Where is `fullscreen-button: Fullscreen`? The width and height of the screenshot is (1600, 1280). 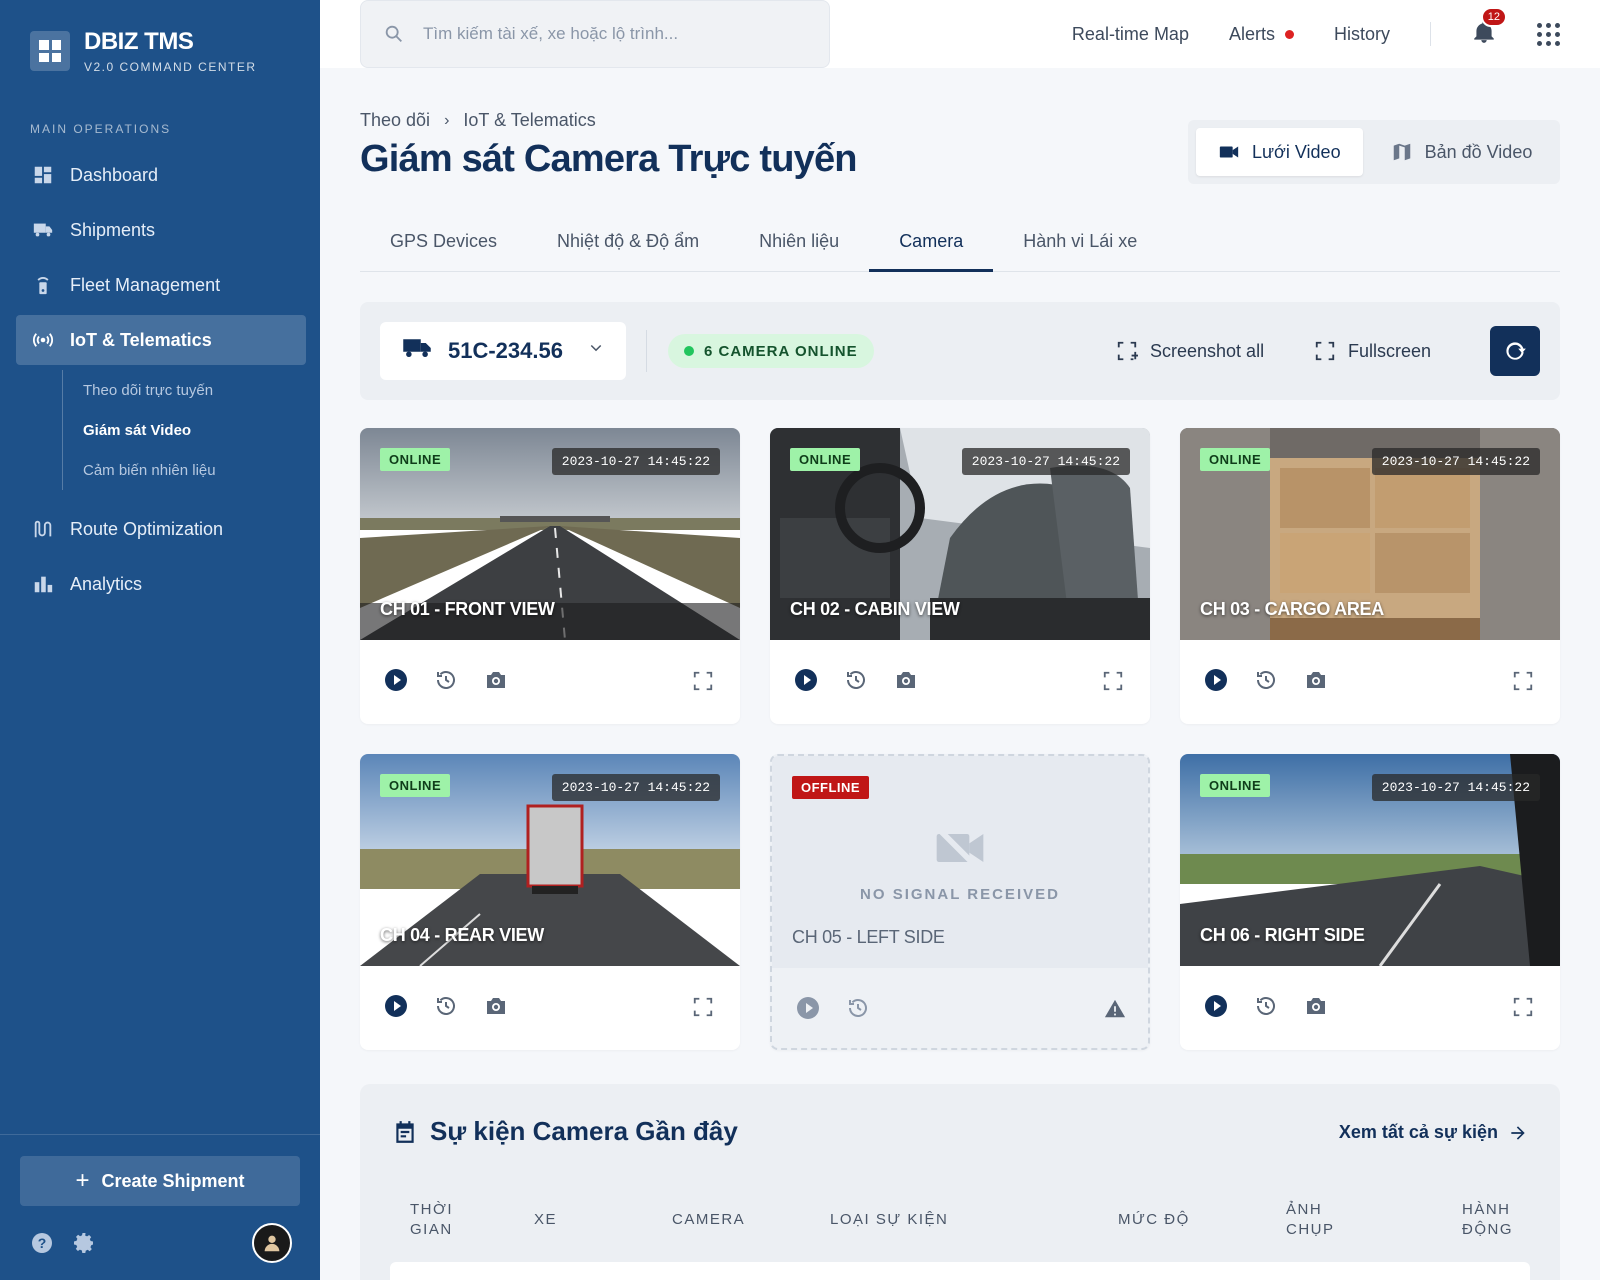 fullscreen-button: Fullscreen is located at coordinates (1372, 351).